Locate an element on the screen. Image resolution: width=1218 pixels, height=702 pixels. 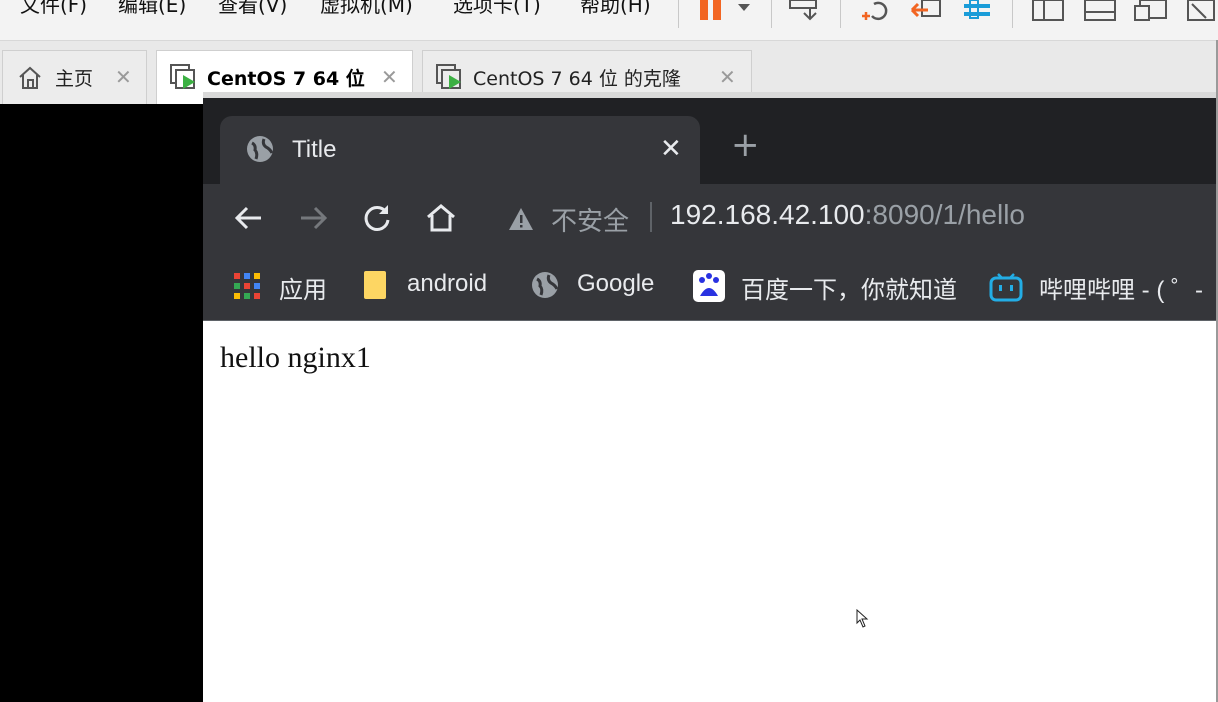
menu-vm: 虚拟机(M) is located at coordinates (366, 9).